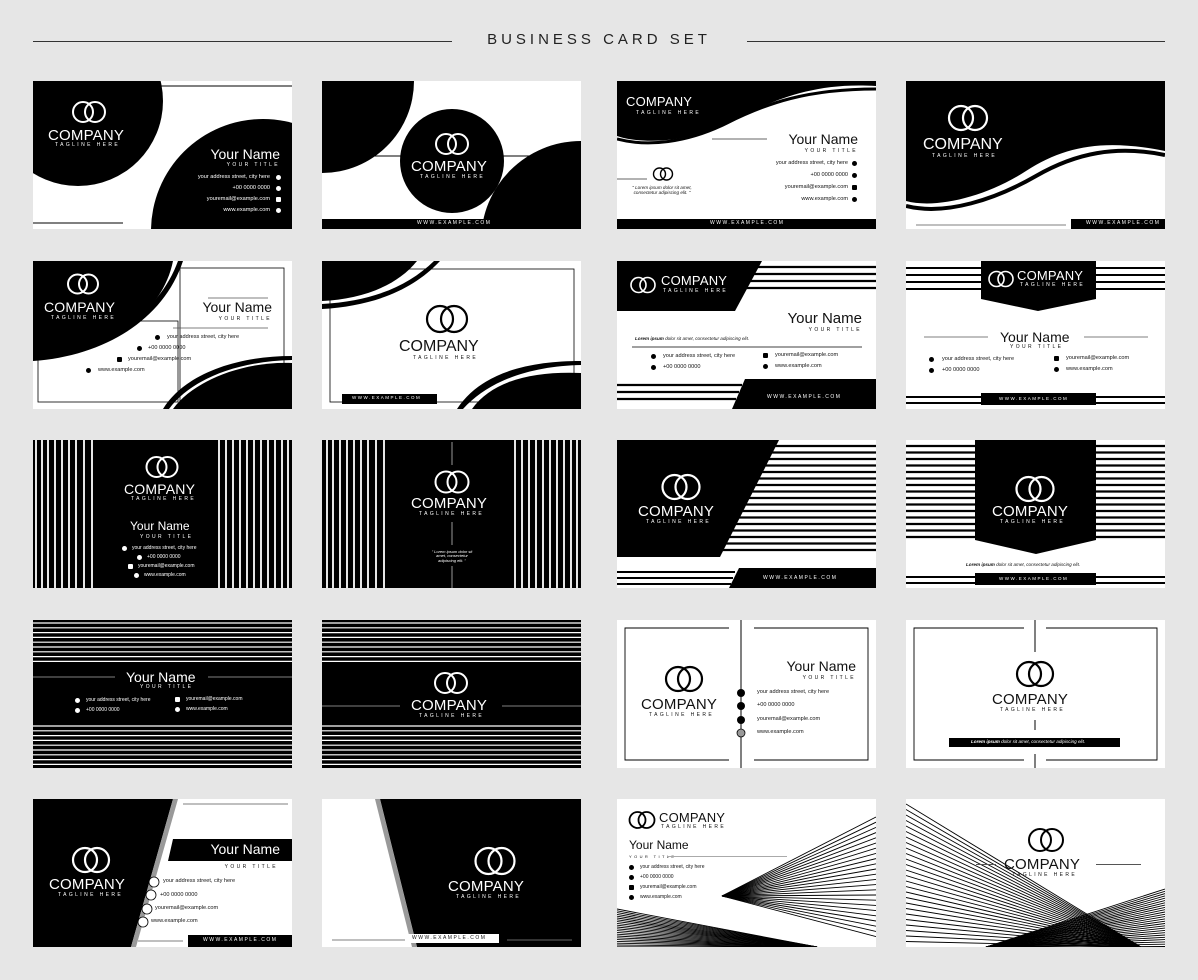 The width and height of the screenshot is (1198, 980). What do you see at coordinates (746, 514) in the screenshot?
I see `business-card-front-diagonal-stripes: COMPANY TAGLINE HERE WWW.EXAMPLE.COM` at bounding box center [746, 514].